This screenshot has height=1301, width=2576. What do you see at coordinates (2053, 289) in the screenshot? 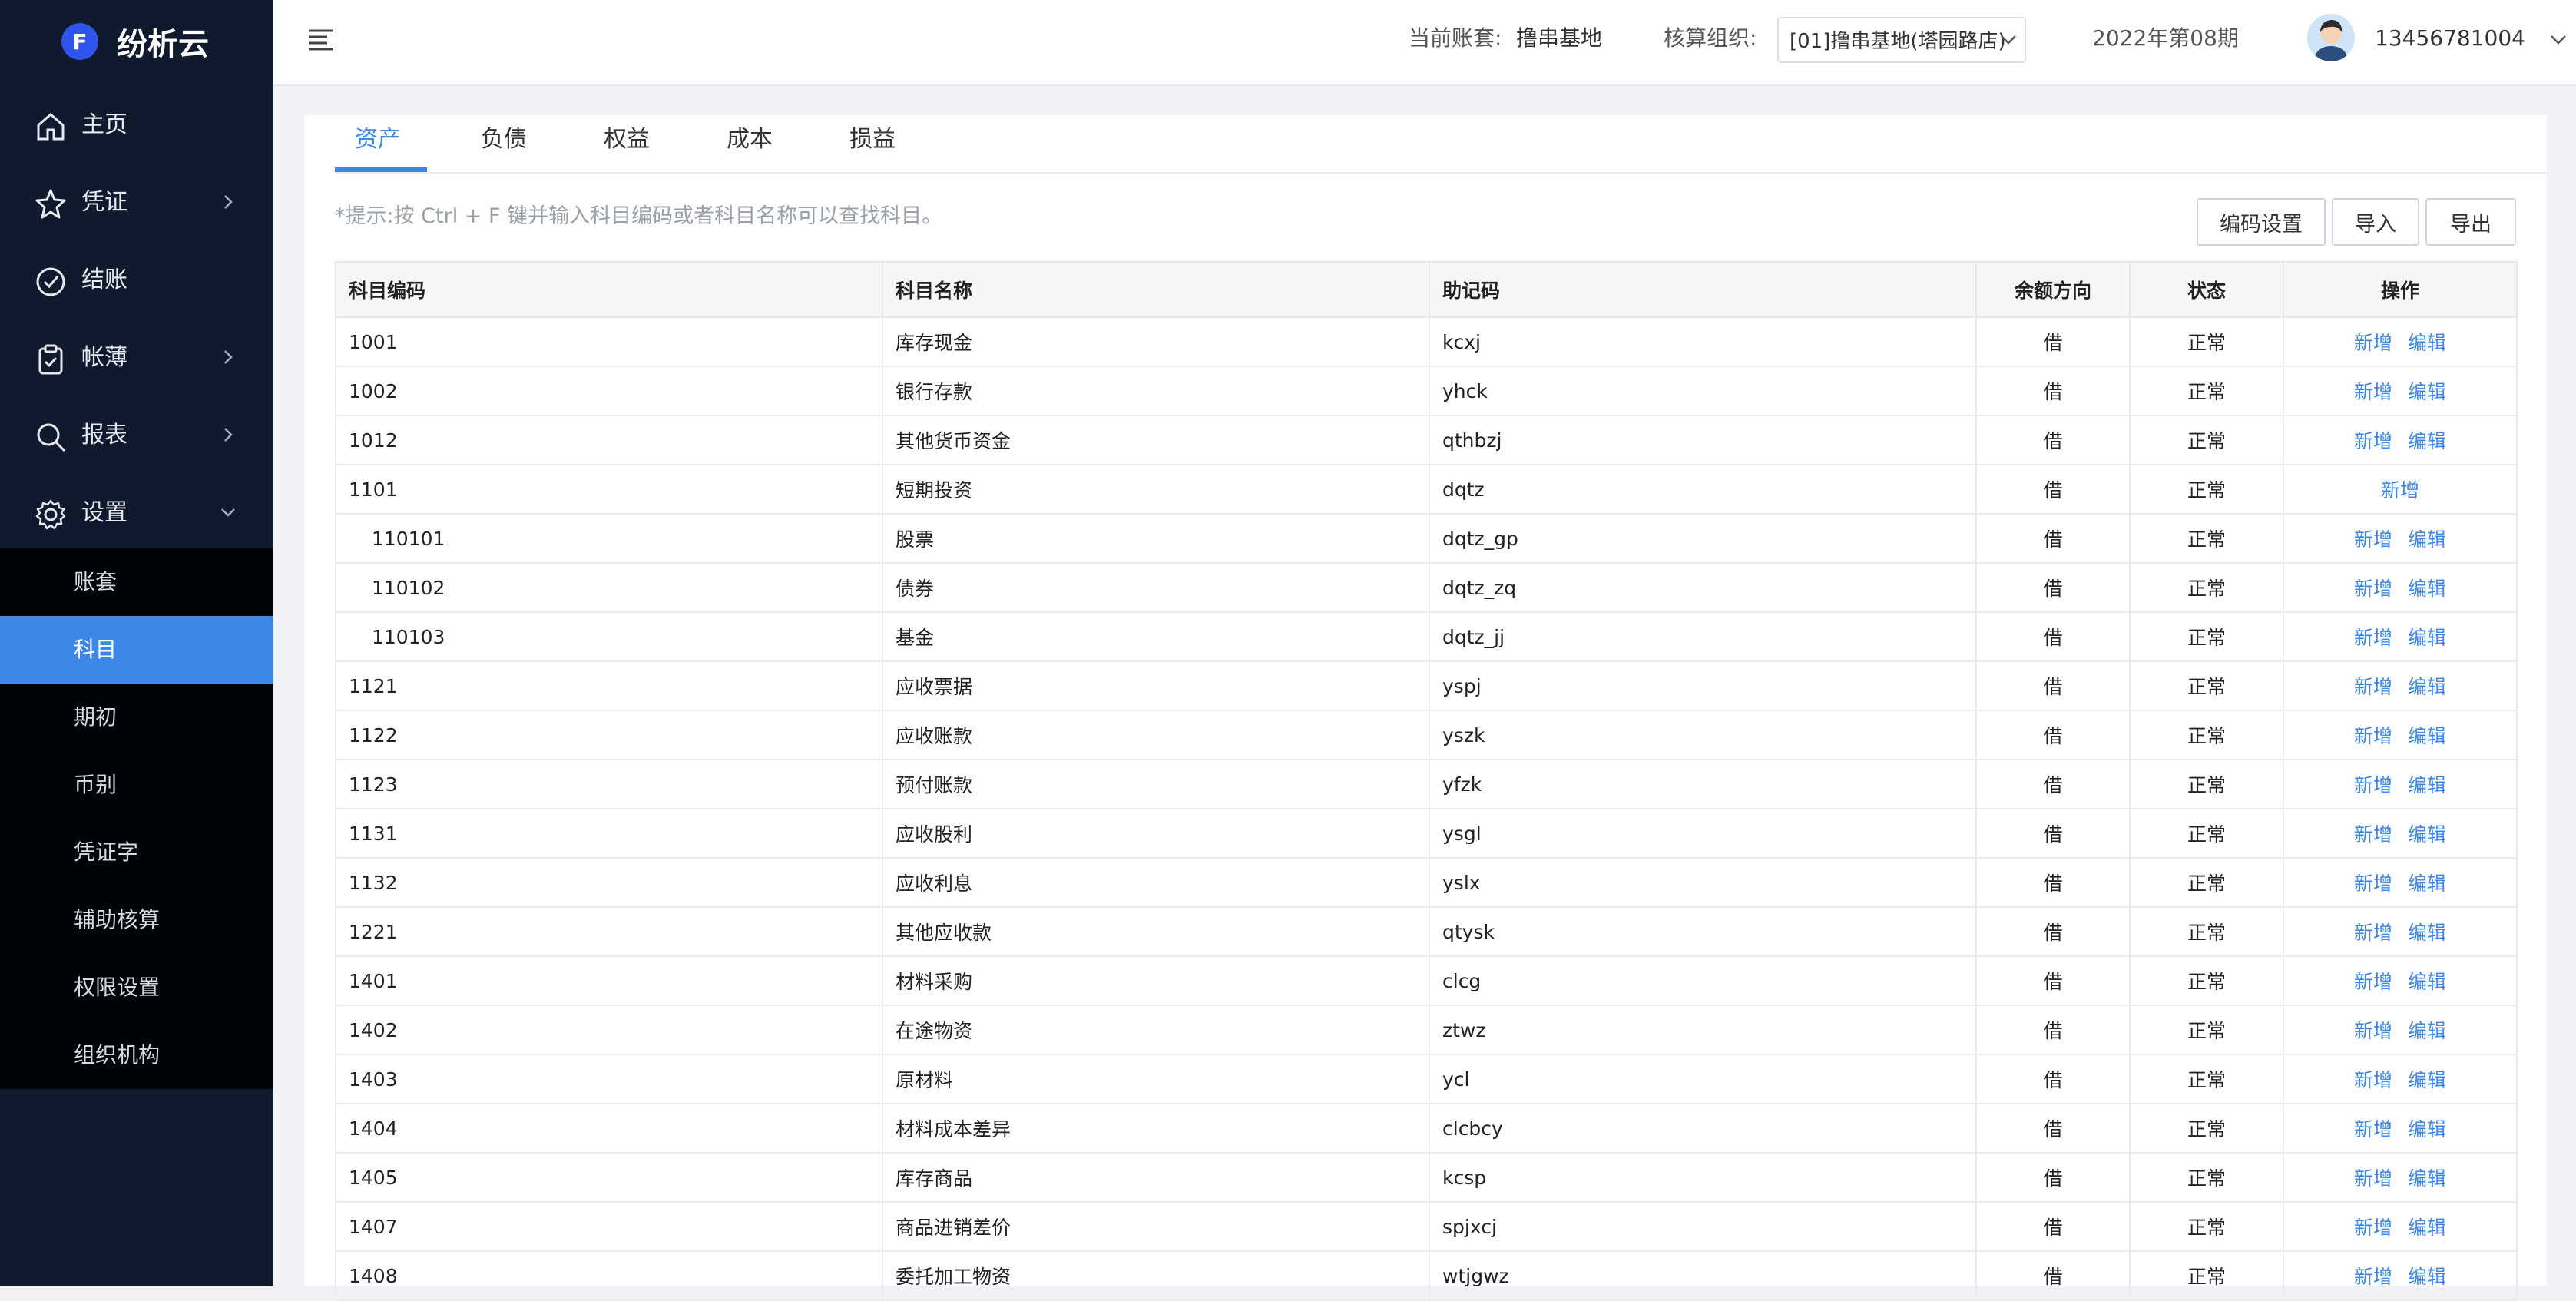
I see `column-header-direction: 余额方向` at bounding box center [2053, 289].